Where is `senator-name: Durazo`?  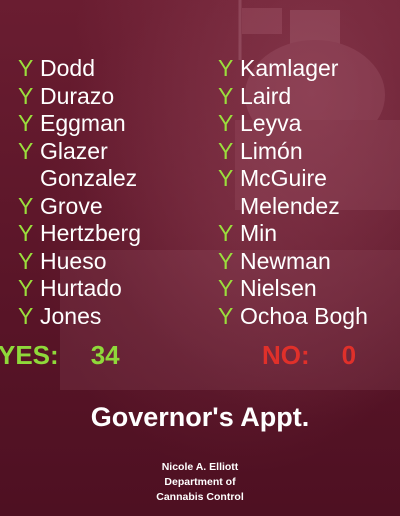 senator-name: Durazo is located at coordinates (77, 95).